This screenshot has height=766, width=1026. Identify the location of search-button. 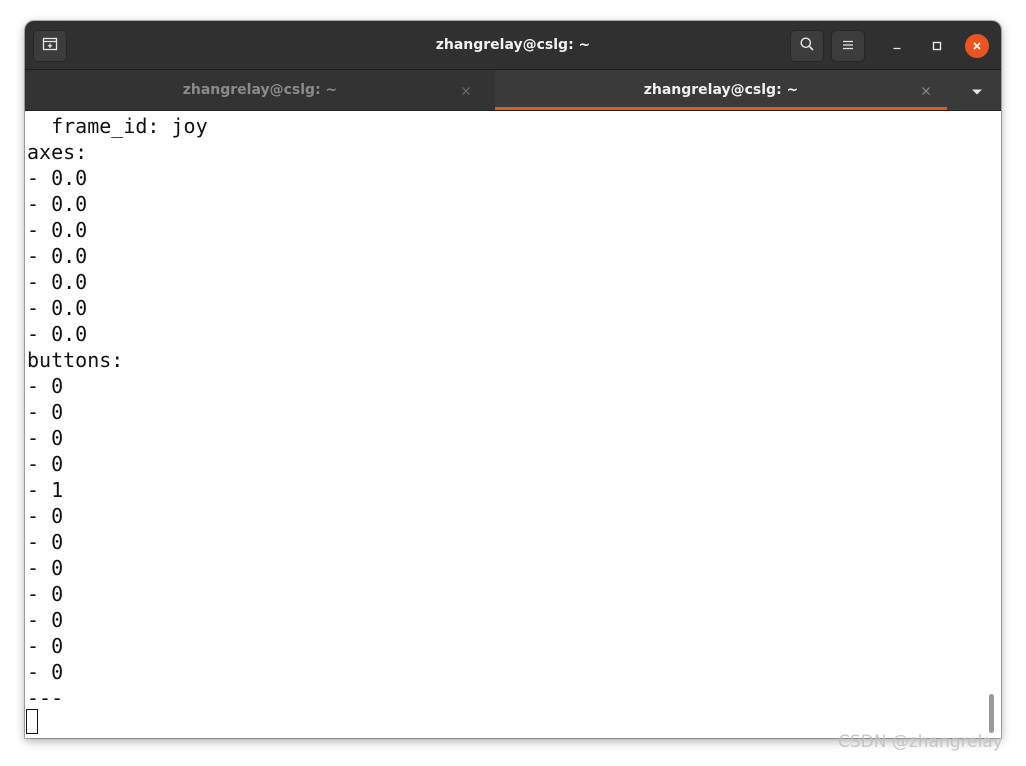
(807, 46).